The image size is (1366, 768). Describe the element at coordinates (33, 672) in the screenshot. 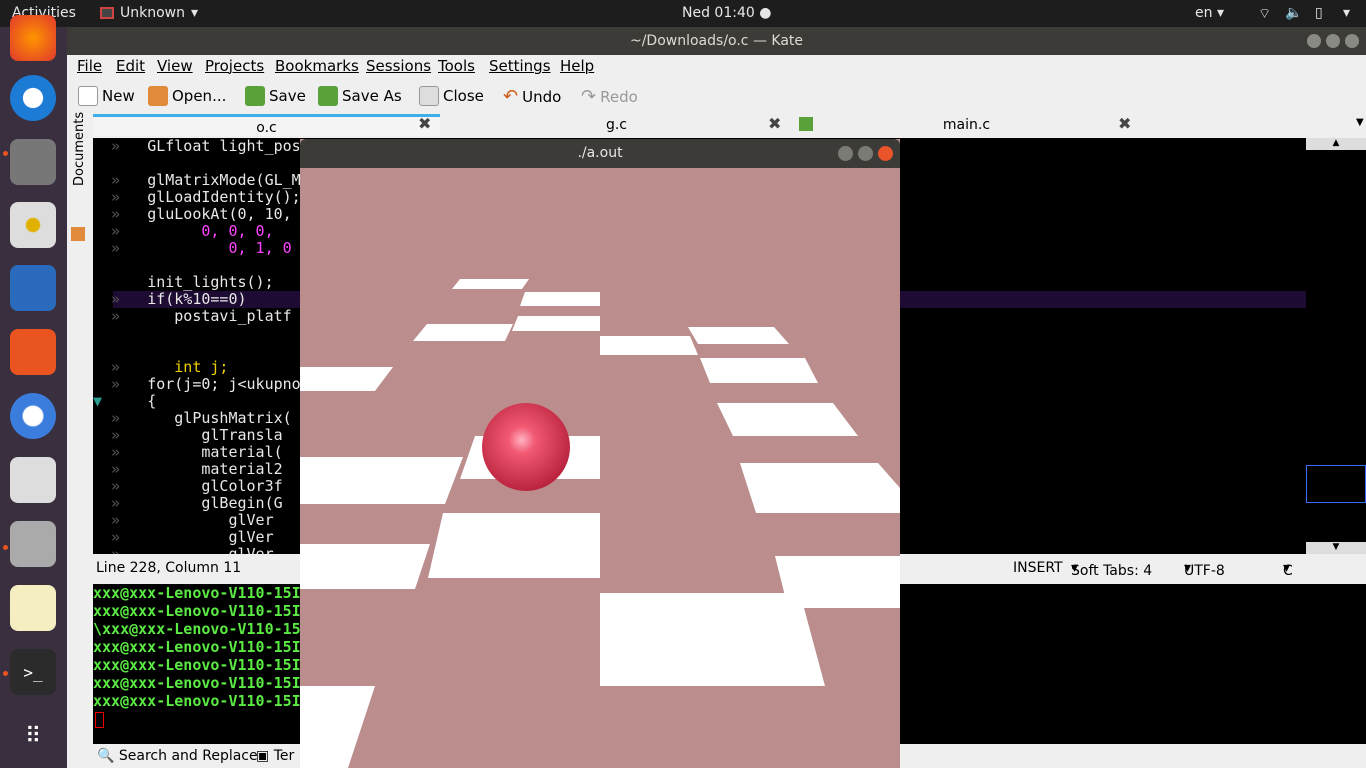

I see `terminal-icon: >_` at that location.